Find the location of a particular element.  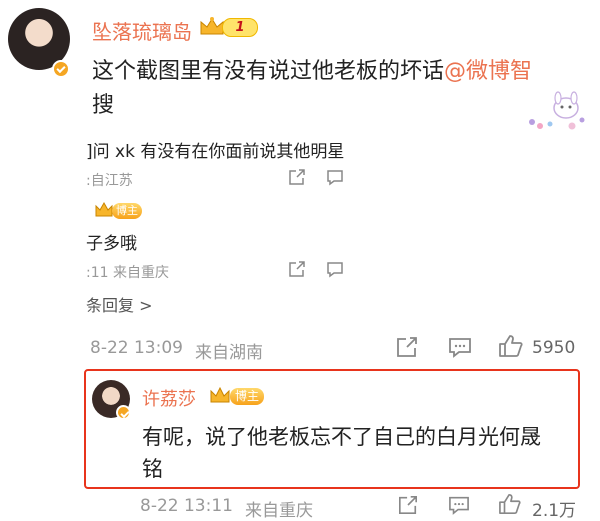

post-content-line1: 这个截图里有没有说过他老板的坏话@微博智 is located at coordinates (312, 69).